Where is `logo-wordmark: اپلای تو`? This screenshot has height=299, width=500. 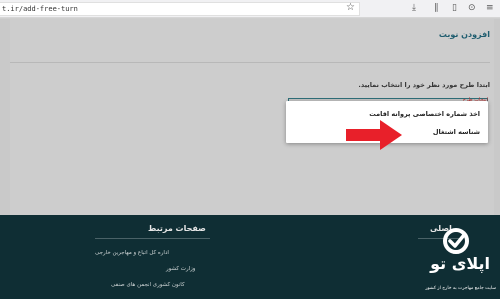 logo-wordmark: اپلای تو is located at coordinates (460, 263).